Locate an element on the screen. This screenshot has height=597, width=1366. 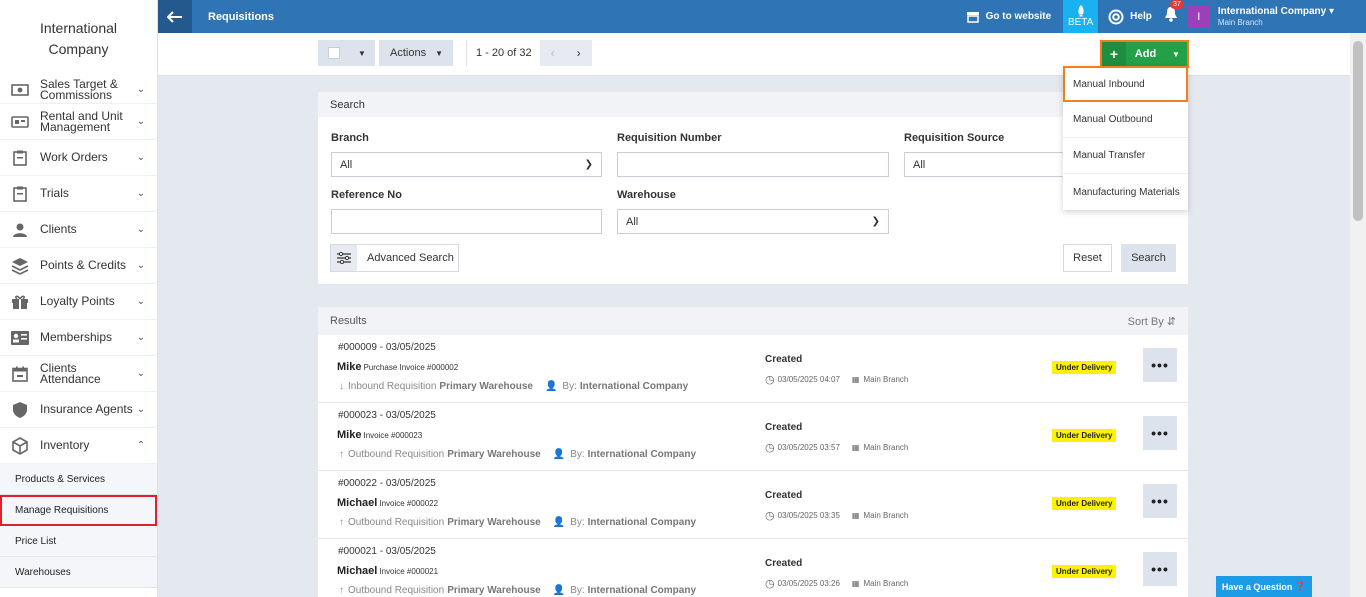
advanced-search-button: Advanced Search is located at coordinates (394, 258).